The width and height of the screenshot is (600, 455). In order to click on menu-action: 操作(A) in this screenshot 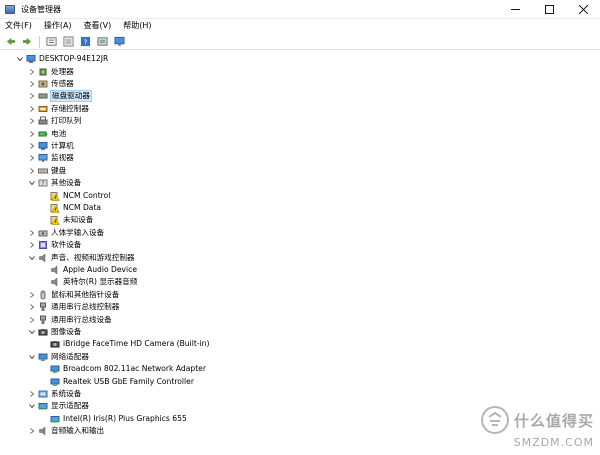, I will do `click(58, 26)`.